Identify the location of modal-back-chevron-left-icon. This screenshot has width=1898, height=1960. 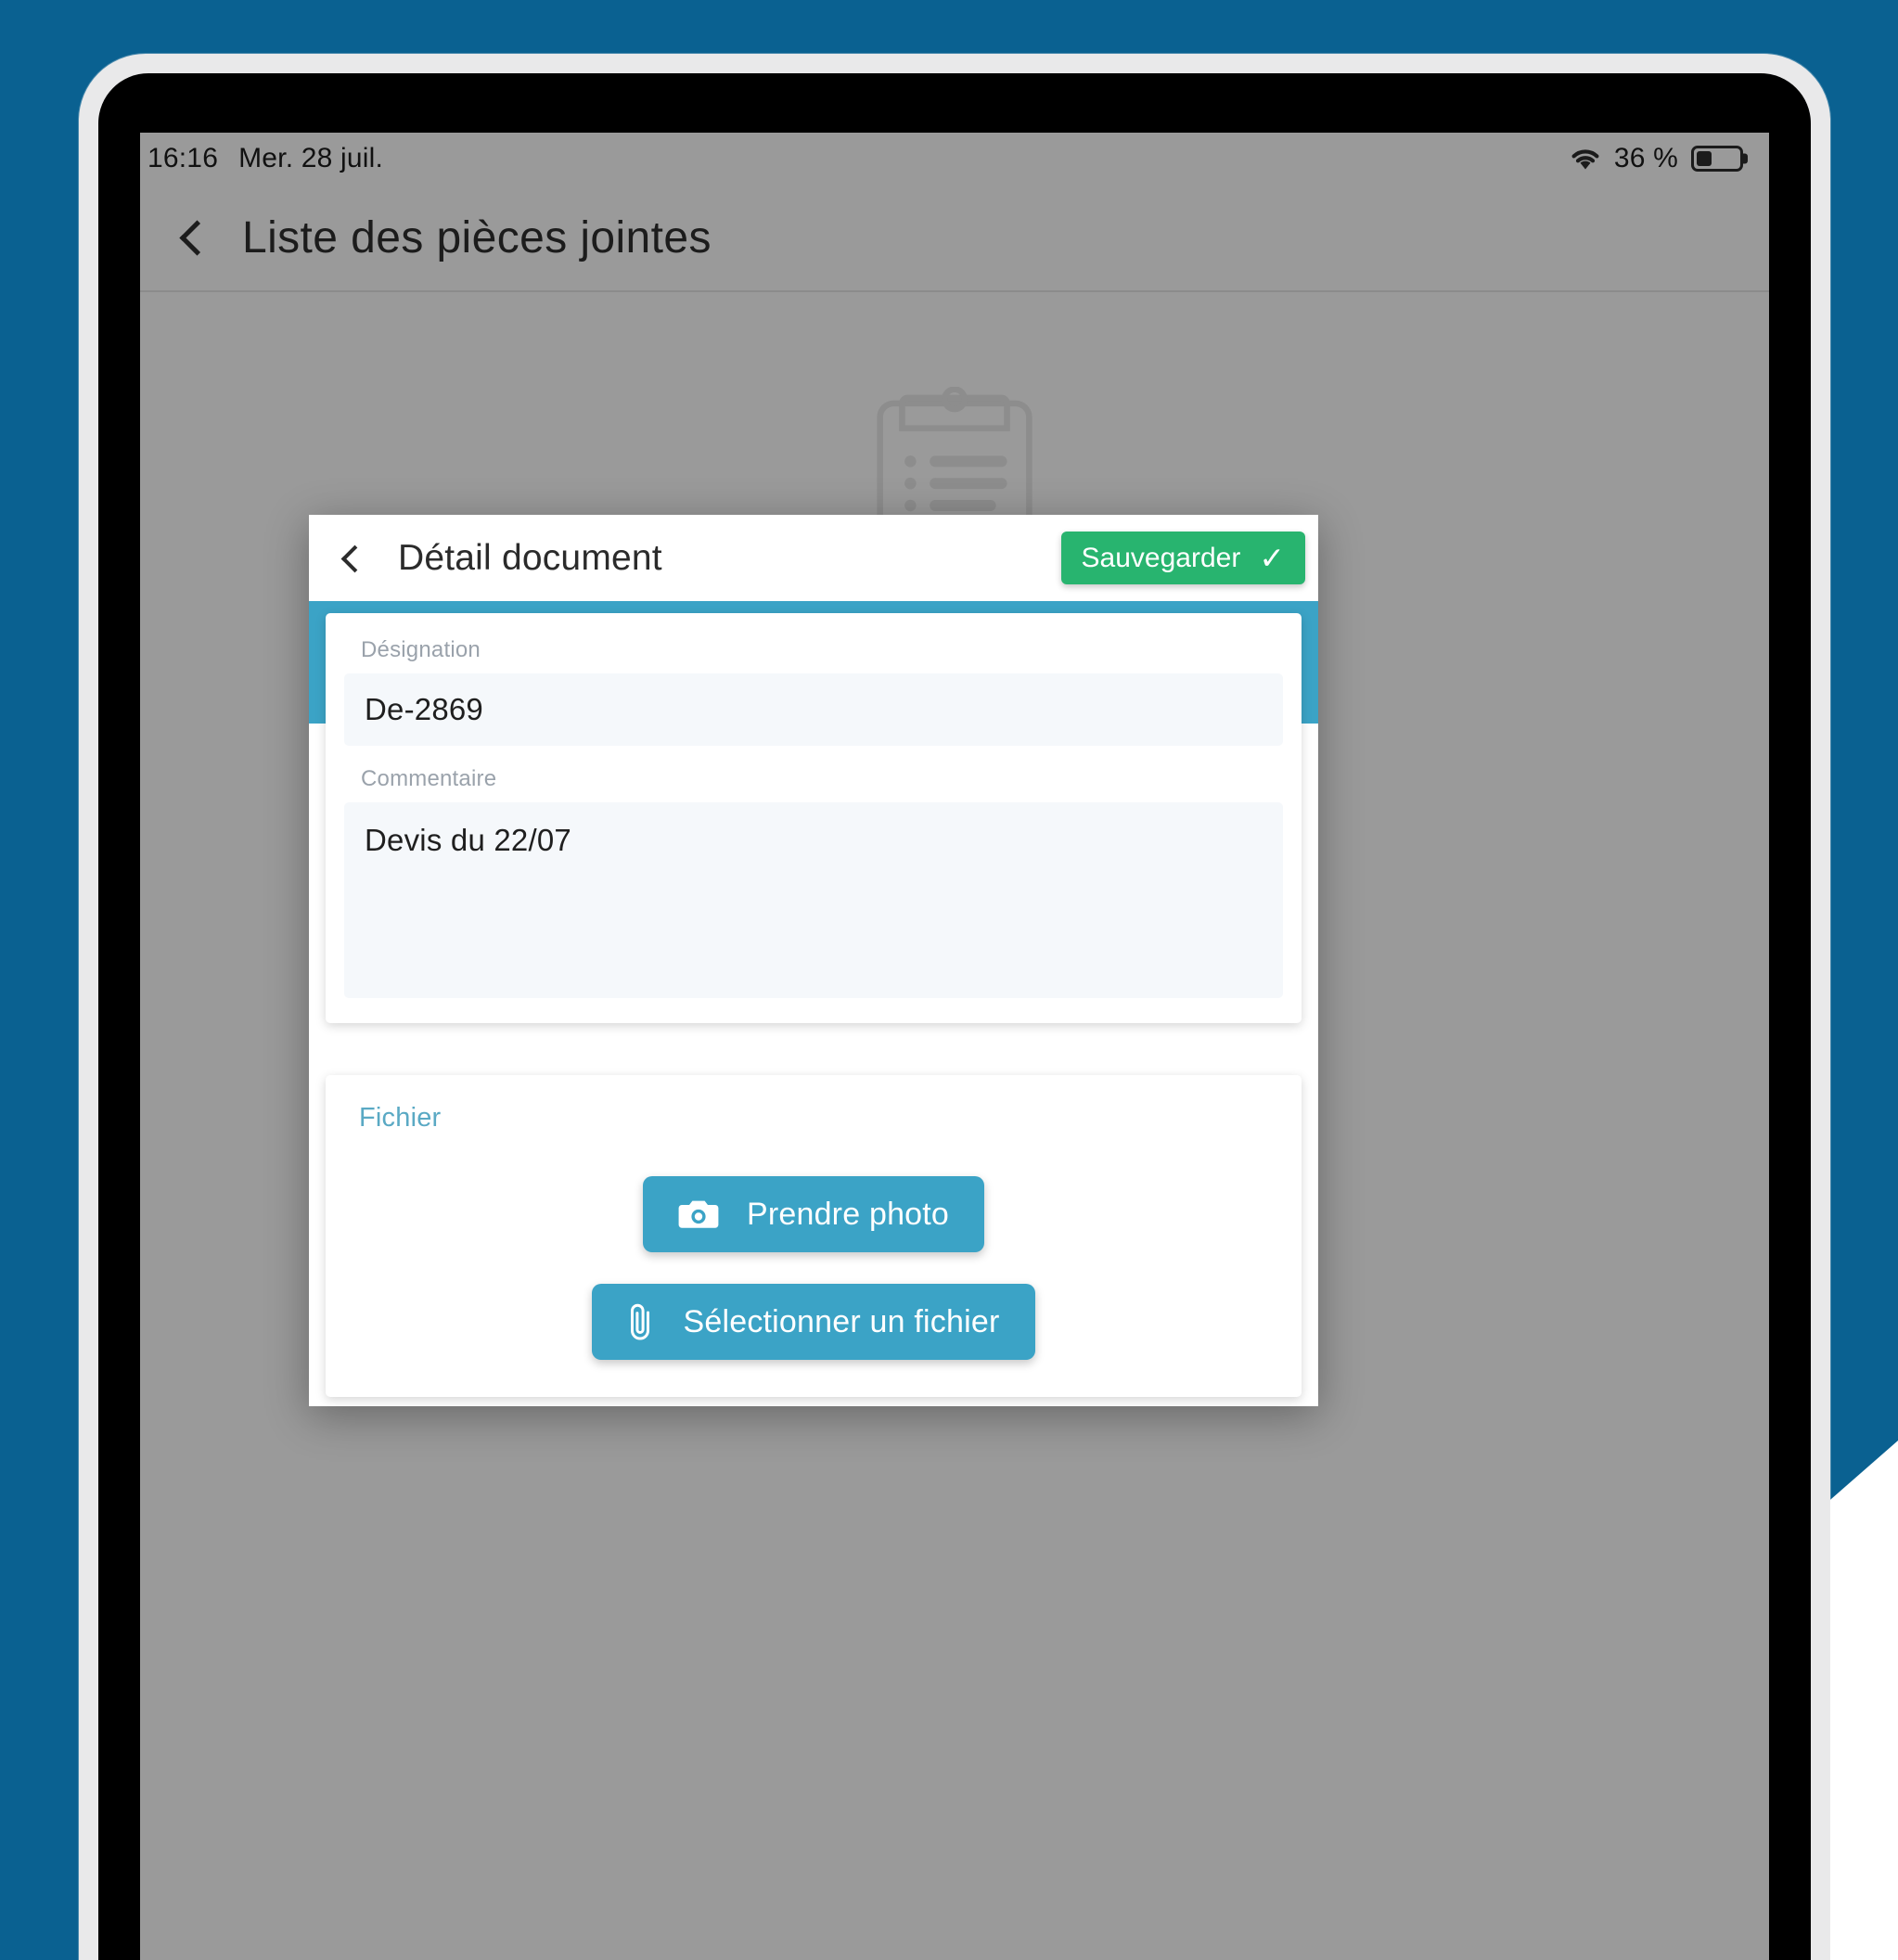
(349, 558).